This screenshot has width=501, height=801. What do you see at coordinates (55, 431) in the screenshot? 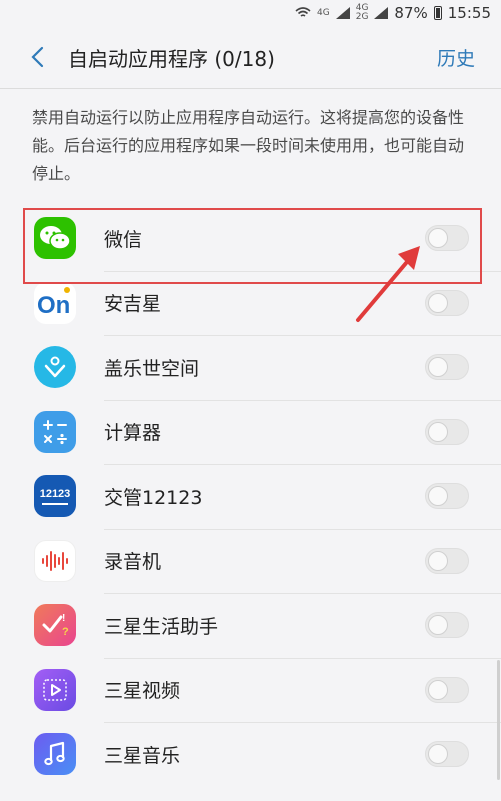
I see `calculator-icon` at bounding box center [55, 431].